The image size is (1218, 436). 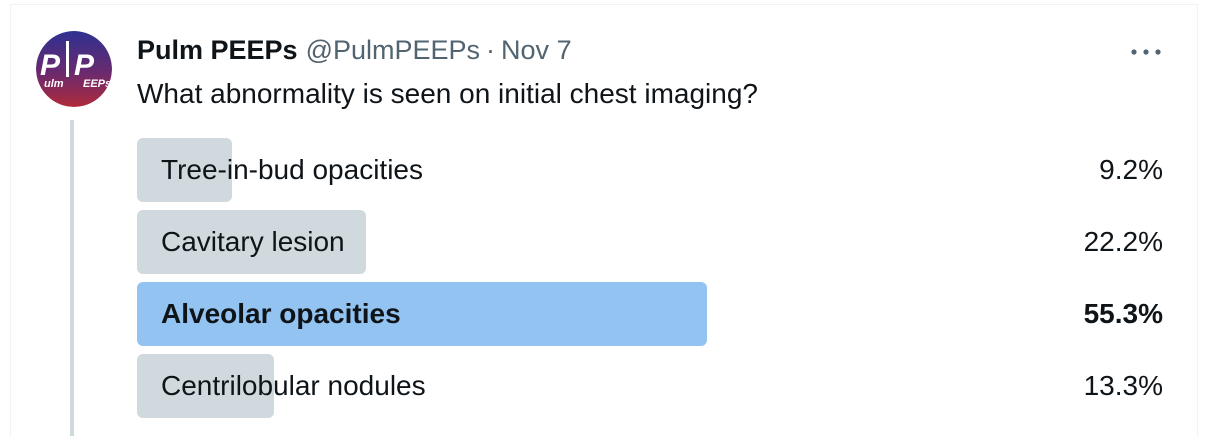 What do you see at coordinates (652, 386) in the screenshot?
I see `poll-option: Centrilobular nodules 13.3%` at bounding box center [652, 386].